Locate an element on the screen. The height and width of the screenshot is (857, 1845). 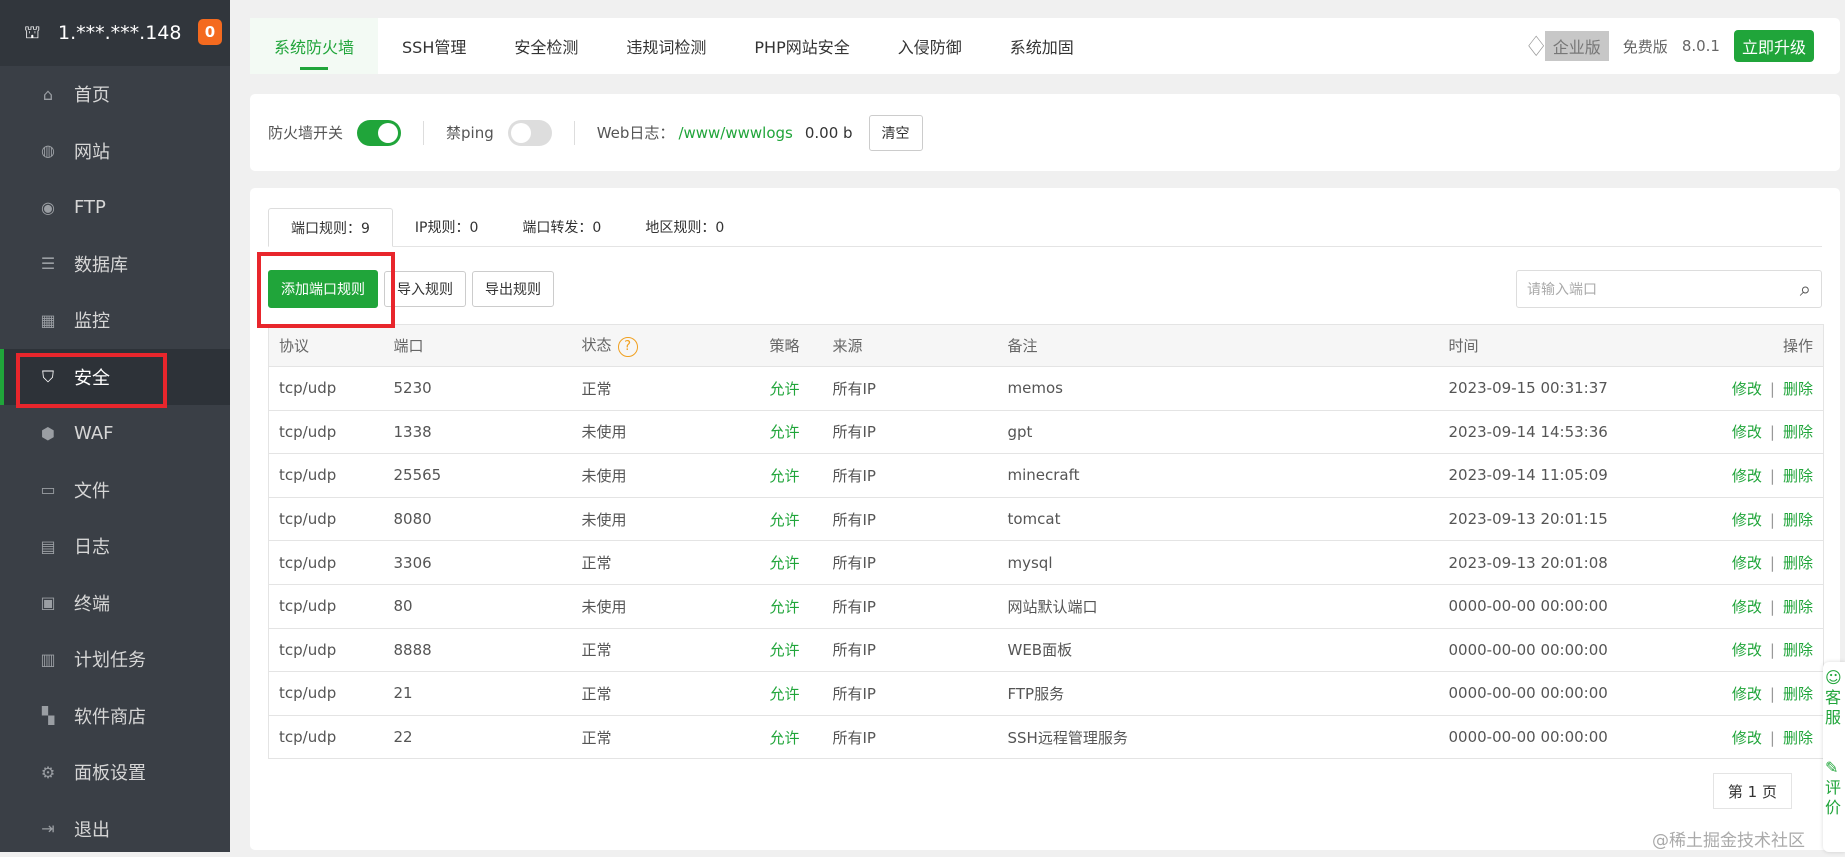
review-link: 评价 is located at coordinates (1834, 798).